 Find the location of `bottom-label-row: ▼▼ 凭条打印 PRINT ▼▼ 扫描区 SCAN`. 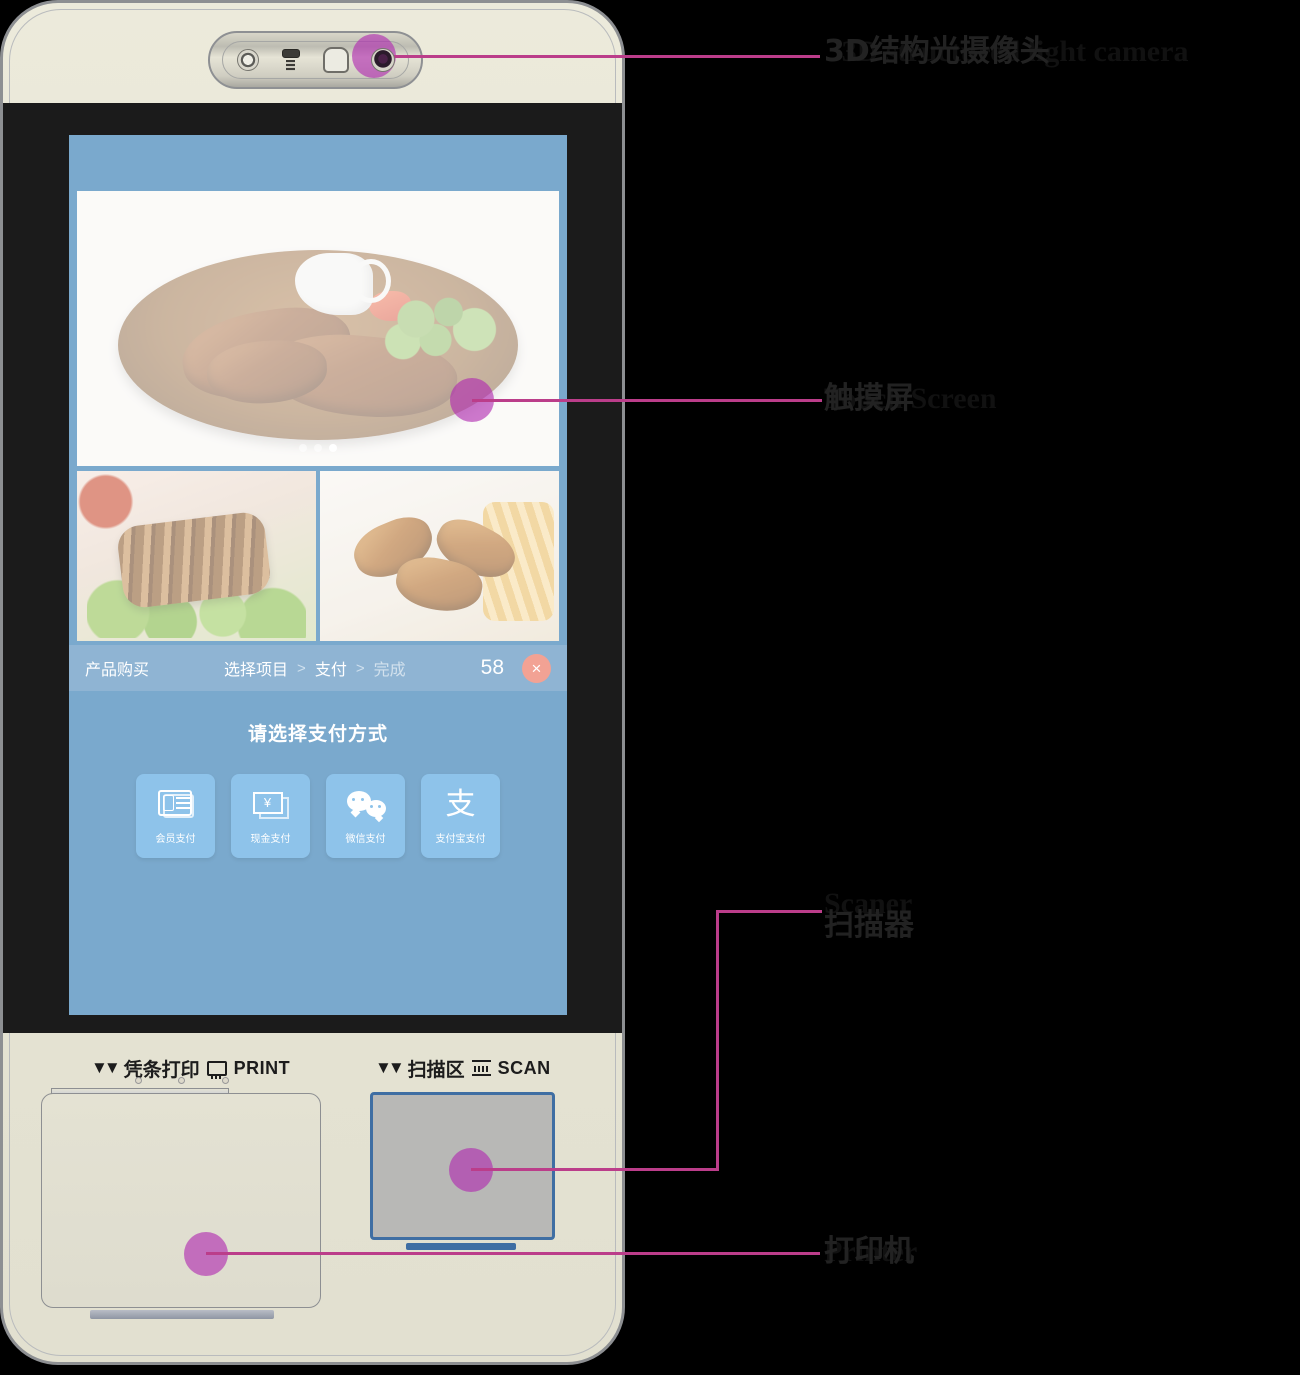

bottom-label-row: ▼▼ 凭条打印 PRINT ▼▼ 扫描区 SCAN is located at coordinates (312, 1068).